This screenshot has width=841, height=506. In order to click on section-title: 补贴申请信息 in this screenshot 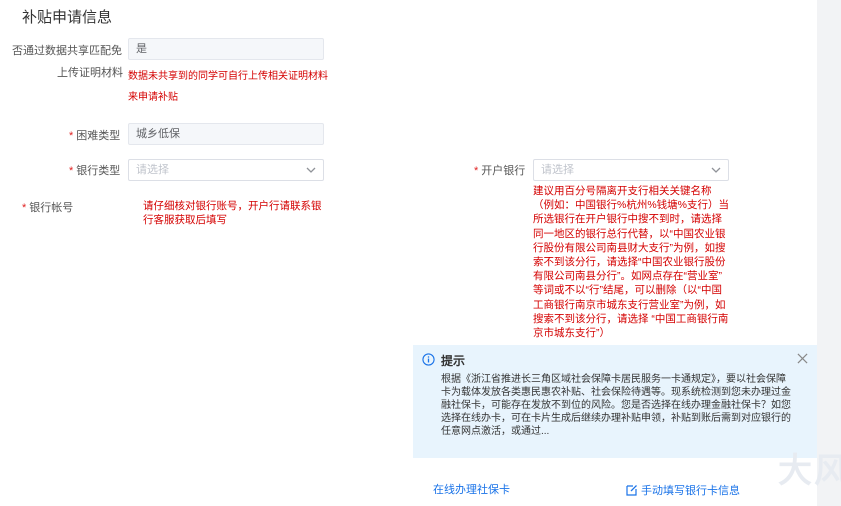, I will do `click(67, 17)`.